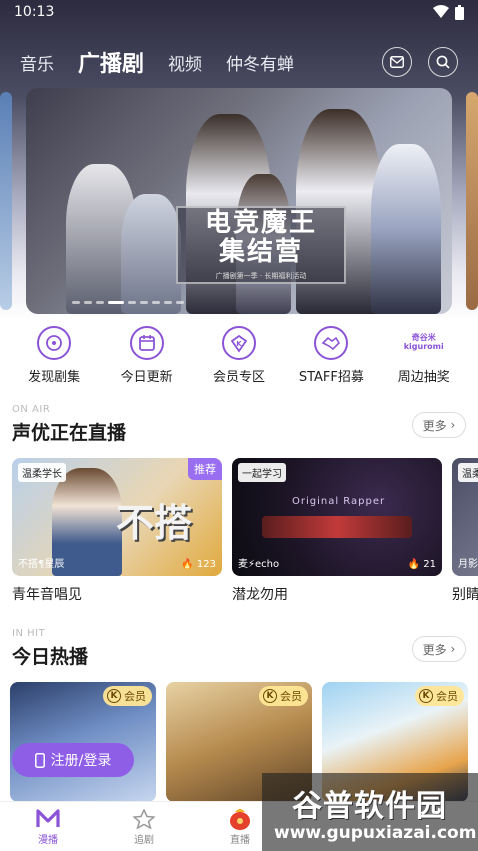 This screenshot has width=478, height=851. Describe the element at coordinates (429, 564) in the screenshot. I see `live-count-value: 21` at that location.